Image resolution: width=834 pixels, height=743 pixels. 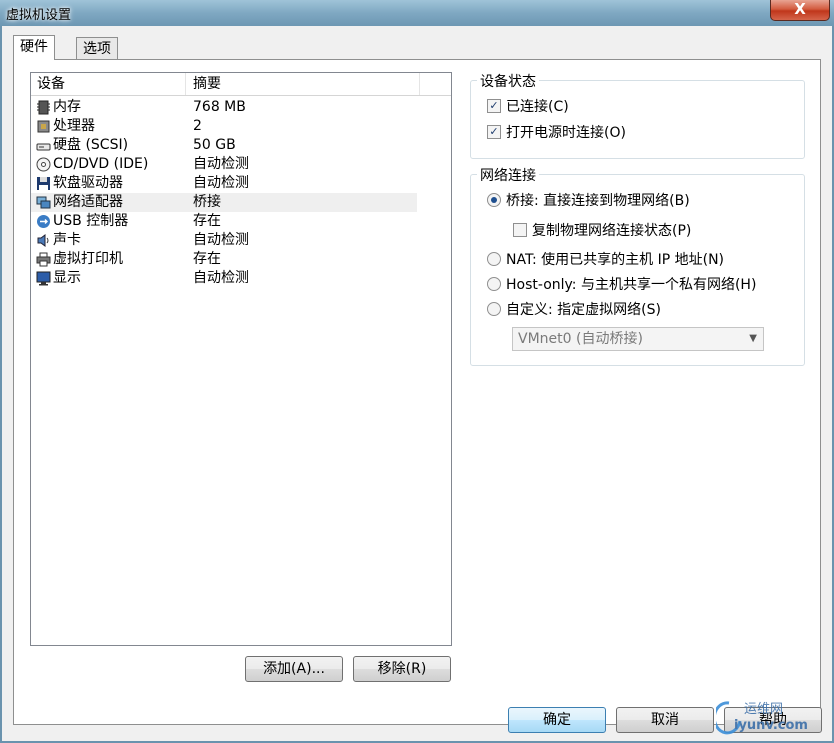 What do you see at coordinates (303, 84) in the screenshot?
I see `column-header-summary: 摘要` at bounding box center [303, 84].